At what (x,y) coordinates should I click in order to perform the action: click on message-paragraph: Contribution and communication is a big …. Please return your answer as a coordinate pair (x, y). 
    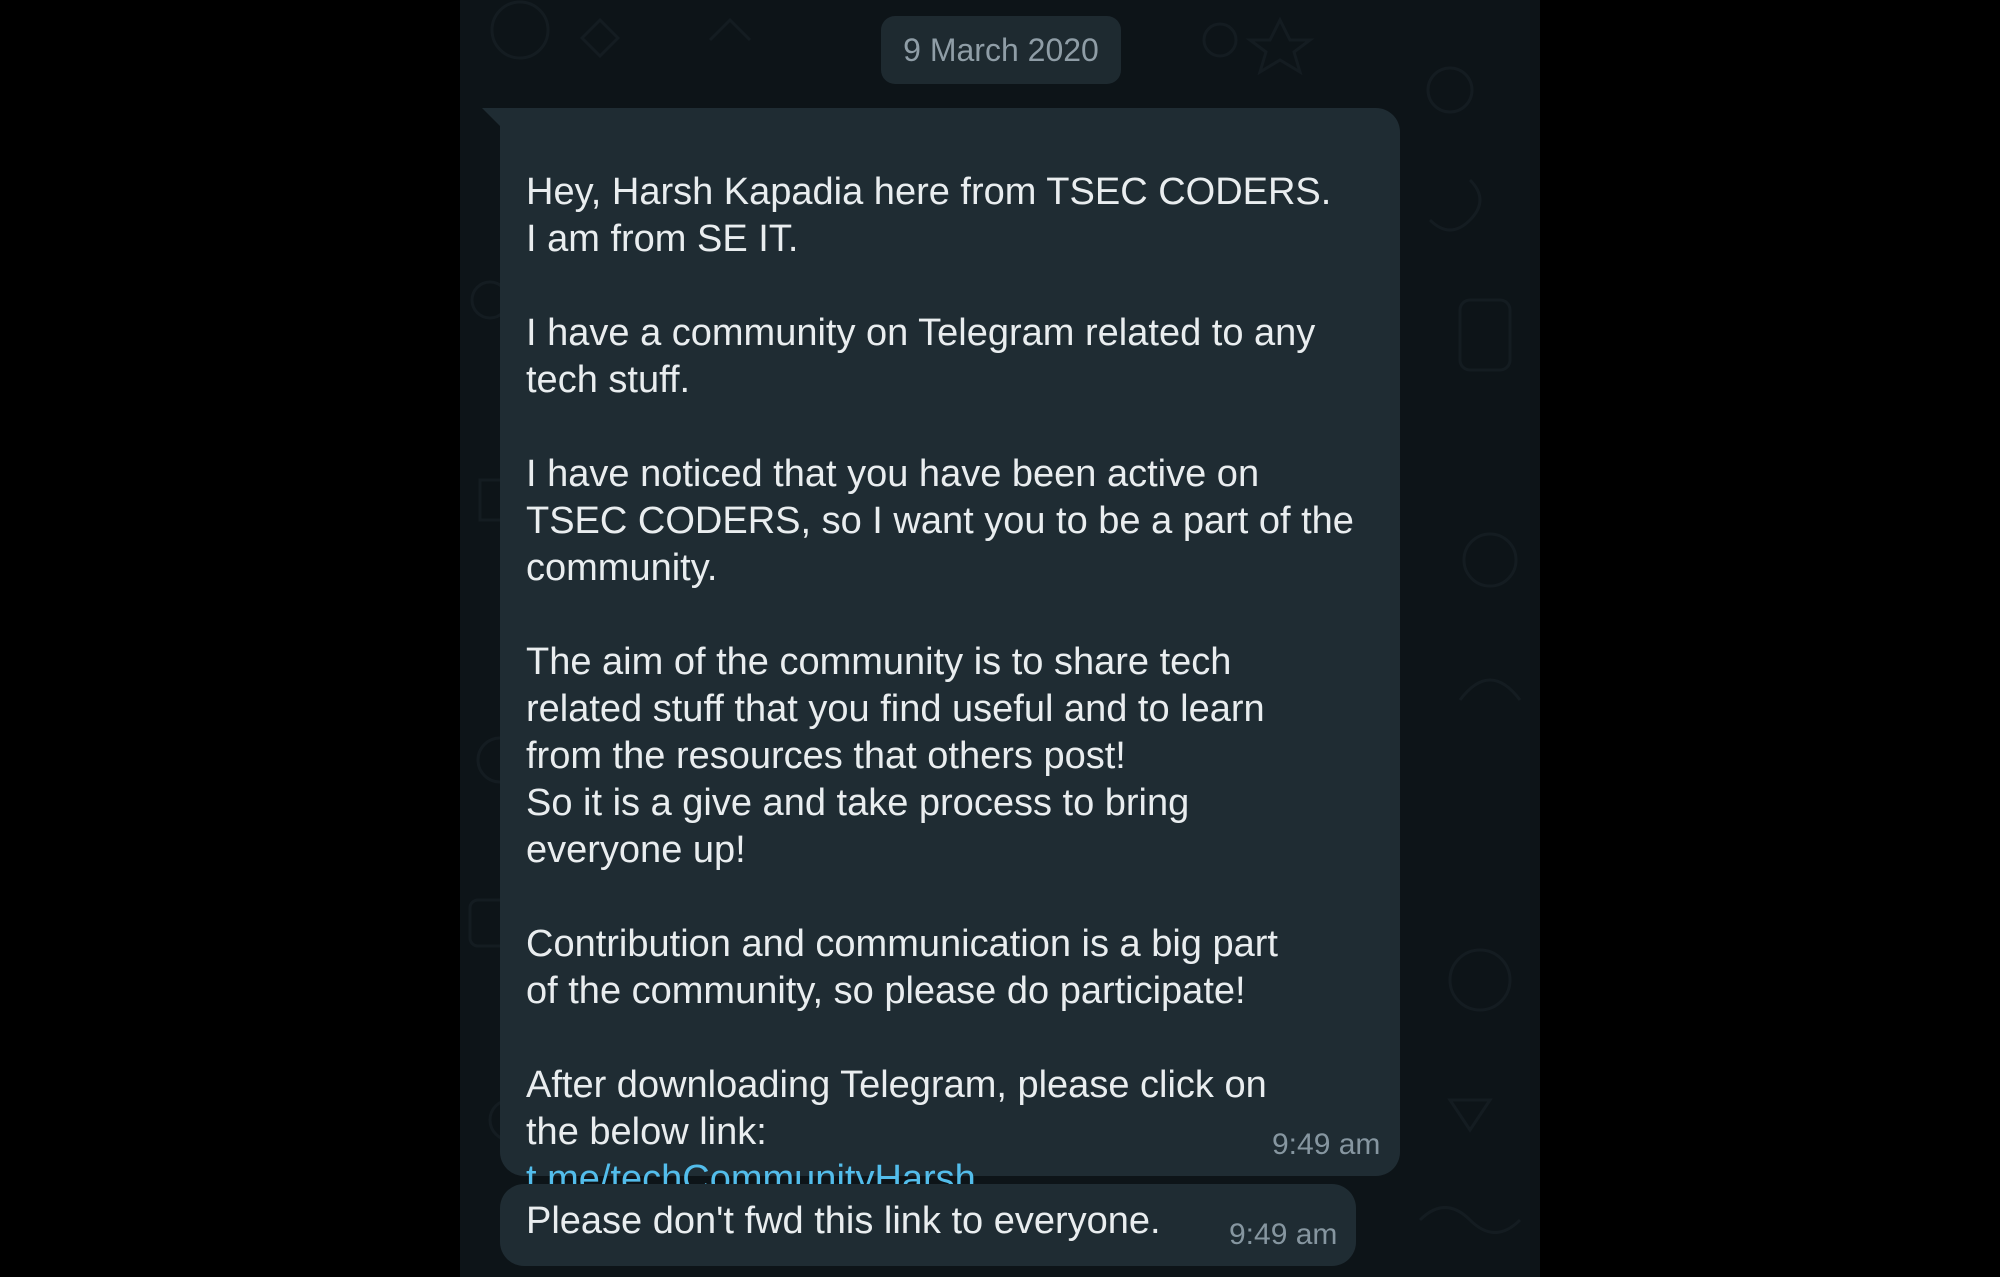
    Looking at the image, I should click on (902, 967).